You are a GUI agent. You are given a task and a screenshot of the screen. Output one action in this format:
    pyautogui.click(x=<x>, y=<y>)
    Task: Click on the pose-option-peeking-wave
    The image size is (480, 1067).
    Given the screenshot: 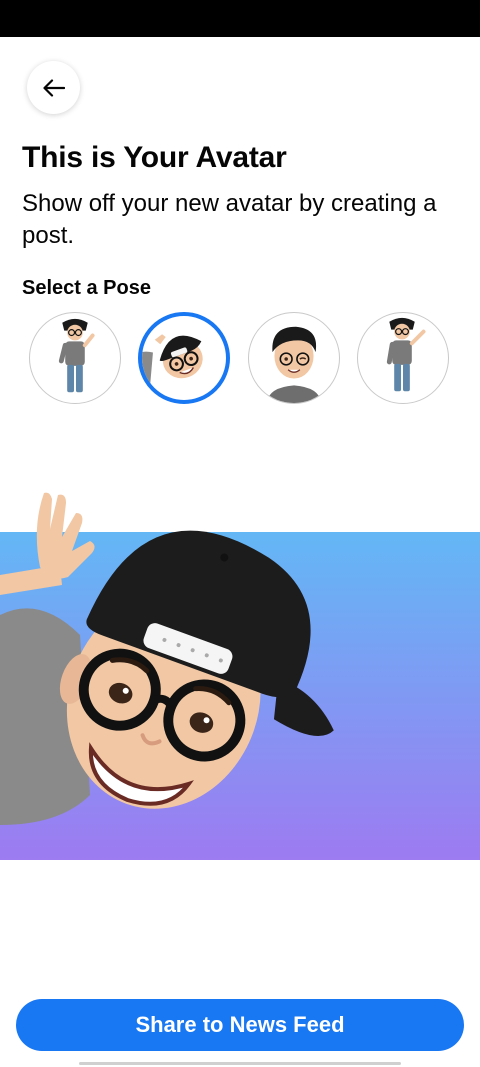 What is the action you would take?
    pyautogui.click(x=184, y=358)
    